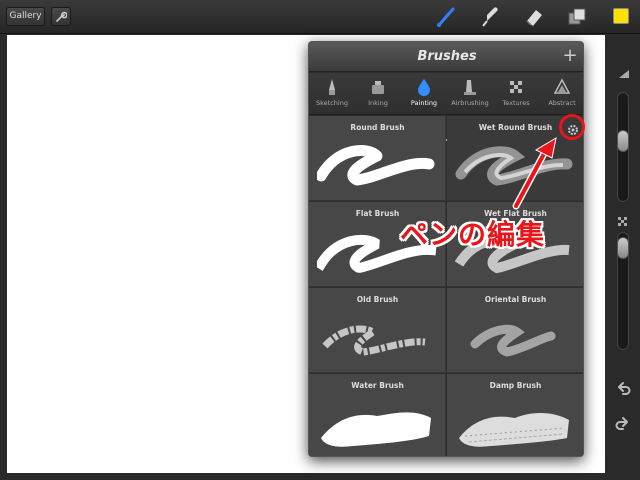  I want to click on color-picker-button, so click(621, 16).